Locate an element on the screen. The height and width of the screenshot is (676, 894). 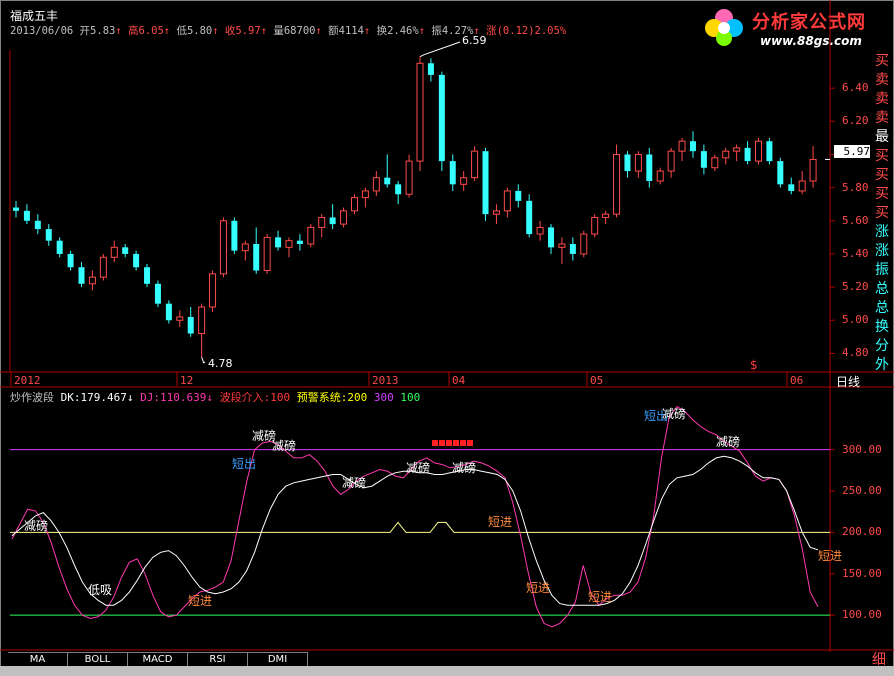
tab-rsi: RSI is located at coordinates (218, 659).